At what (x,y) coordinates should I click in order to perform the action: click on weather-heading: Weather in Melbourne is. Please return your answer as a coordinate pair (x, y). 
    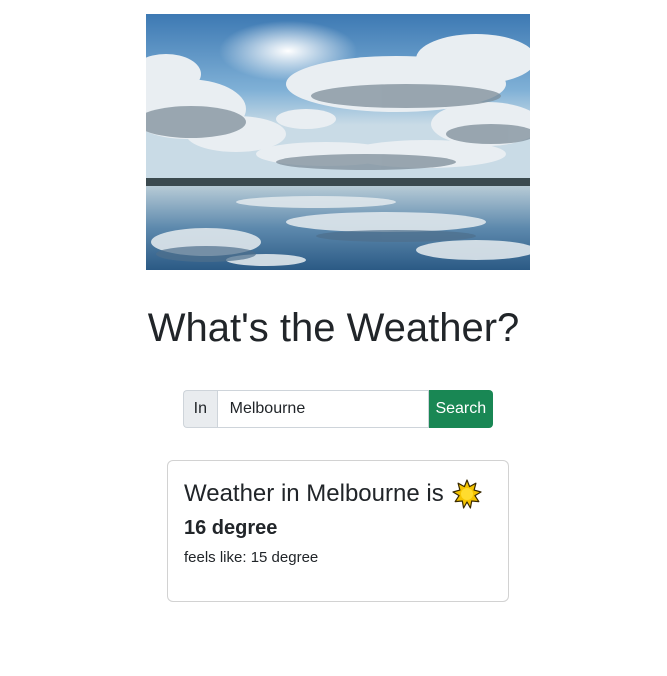
    Looking at the image, I should click on (333, 494).